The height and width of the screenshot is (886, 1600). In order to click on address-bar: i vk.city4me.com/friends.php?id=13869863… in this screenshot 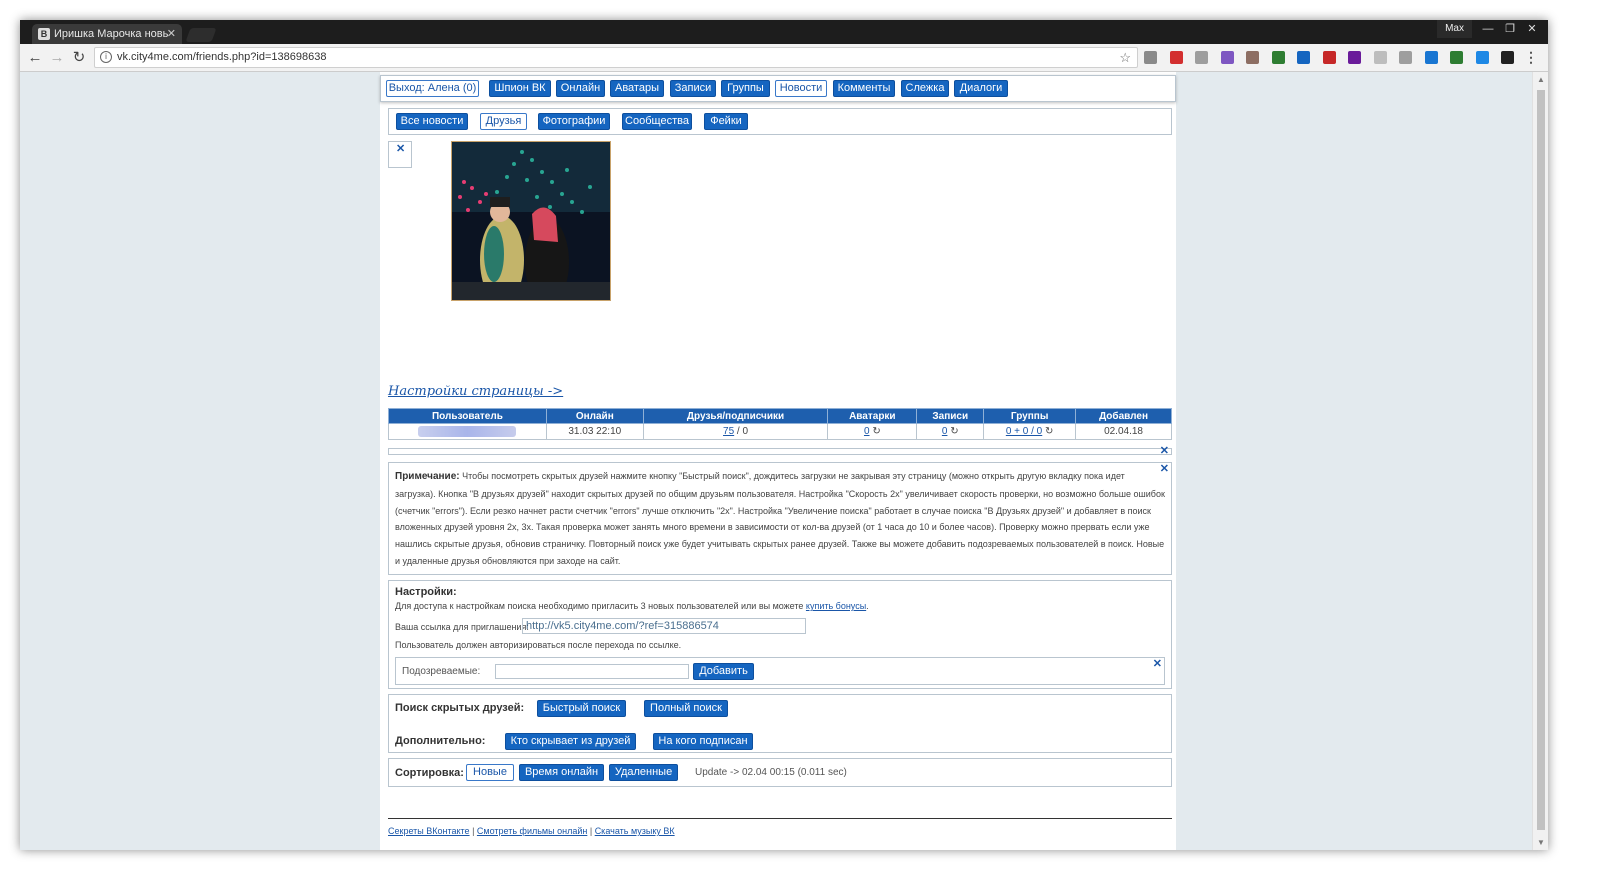, I will do `click(616, 57)`.